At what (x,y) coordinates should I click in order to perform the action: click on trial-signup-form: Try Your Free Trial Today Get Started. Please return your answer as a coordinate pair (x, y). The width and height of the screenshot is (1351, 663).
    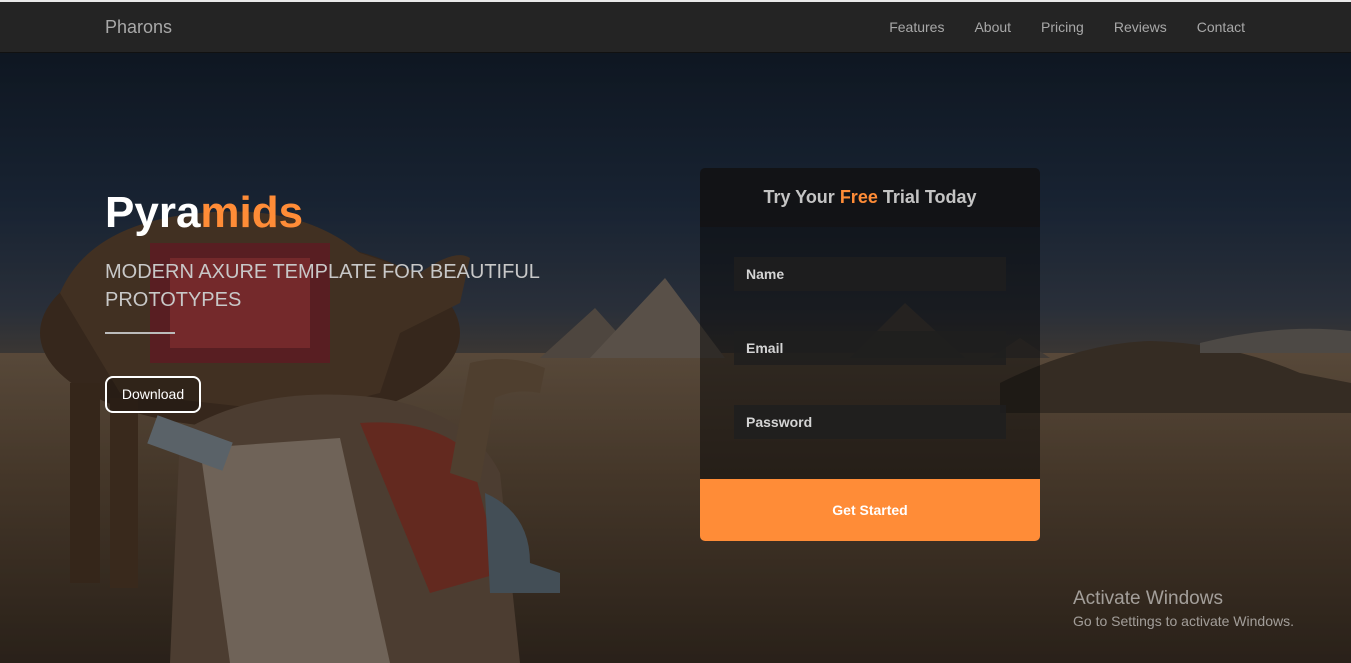
    Looking at the image, I should click on (870, 354).